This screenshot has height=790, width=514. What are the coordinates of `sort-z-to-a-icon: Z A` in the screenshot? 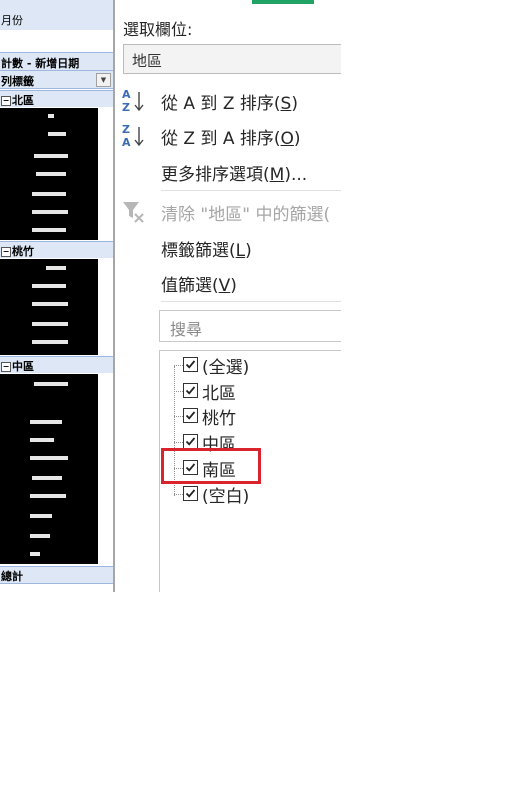 It's located at (134, 135).